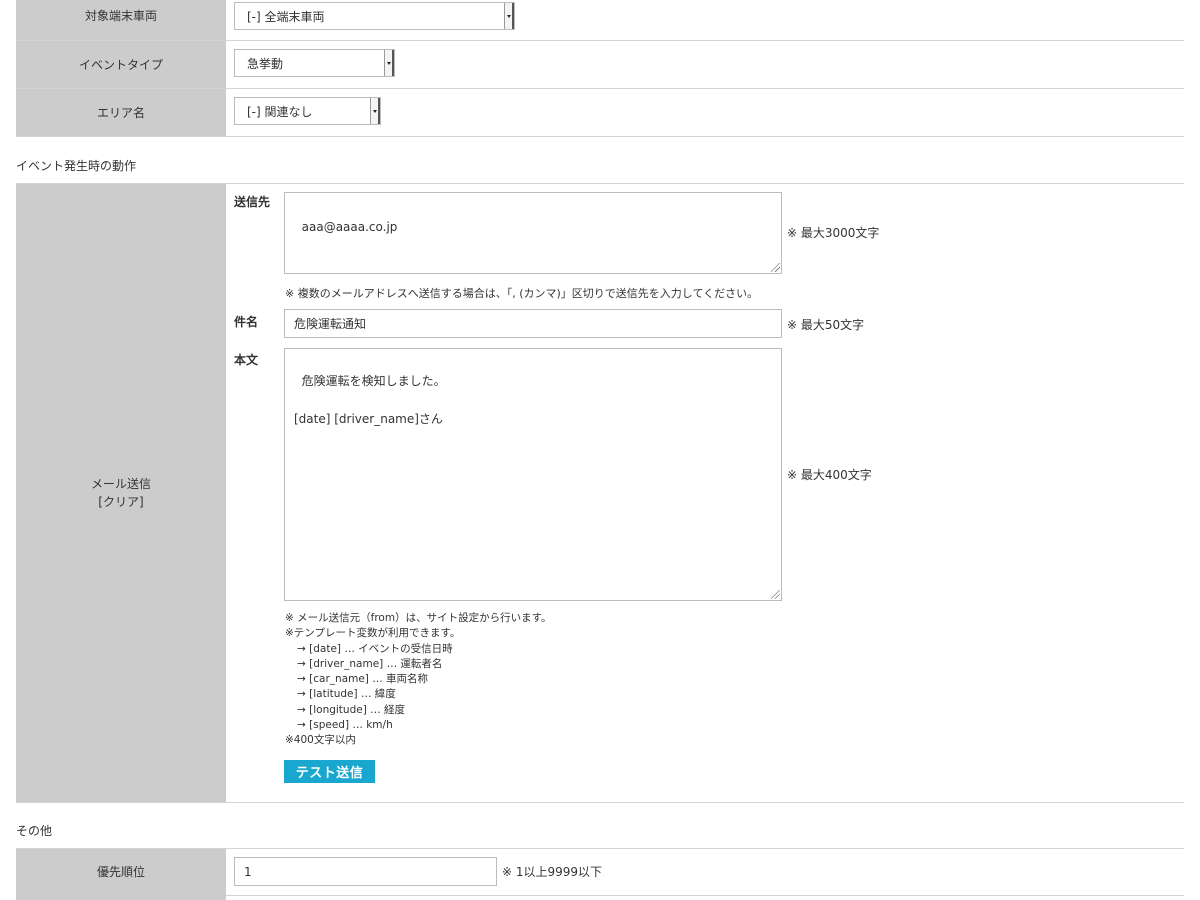  What do you see at coordinates (829, 475) in the screenshot?
I see `body-limit-note: ※ 最大400文字` at bounding box center [829, 475].